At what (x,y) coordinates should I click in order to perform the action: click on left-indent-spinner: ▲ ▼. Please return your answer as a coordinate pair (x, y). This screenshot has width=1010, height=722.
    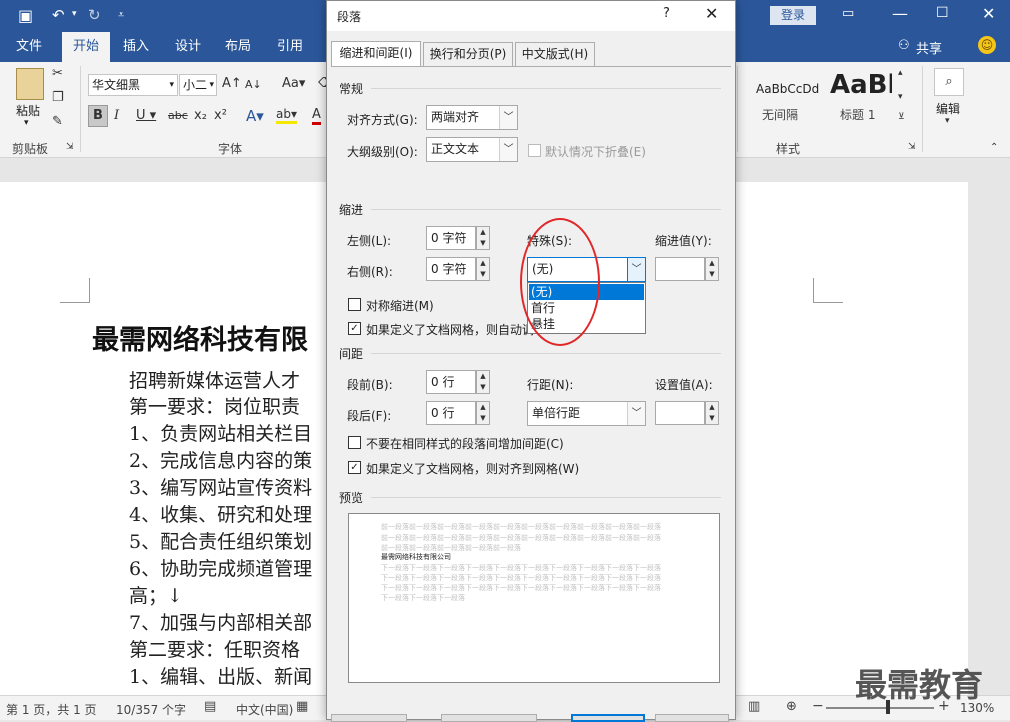
    Looking at the image, I should click on (483, 238).